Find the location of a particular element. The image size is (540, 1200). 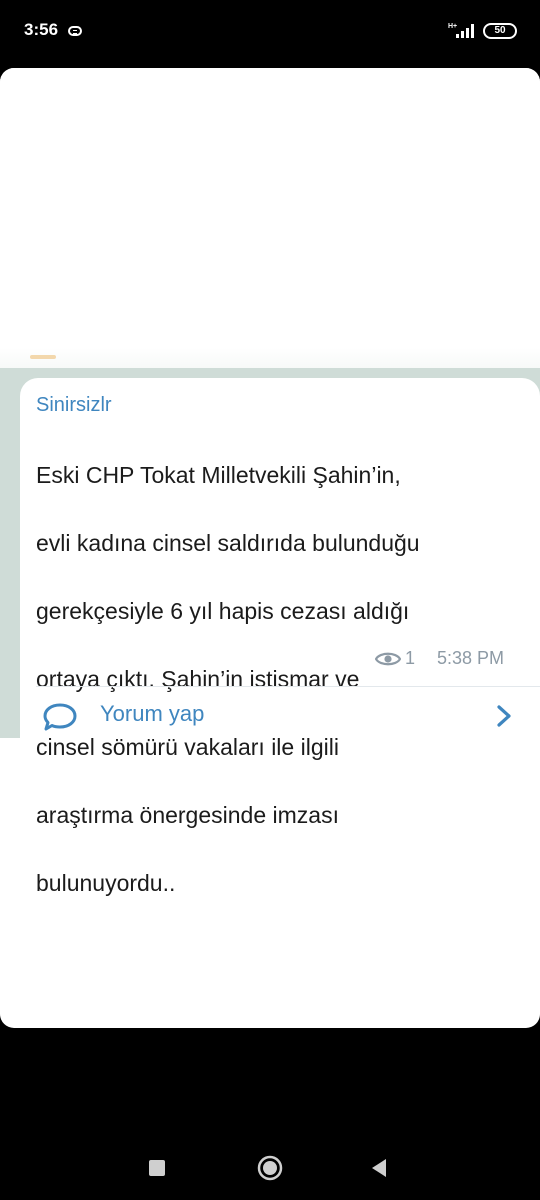

signal-icon: H+ is located at coordinates (461, 30).